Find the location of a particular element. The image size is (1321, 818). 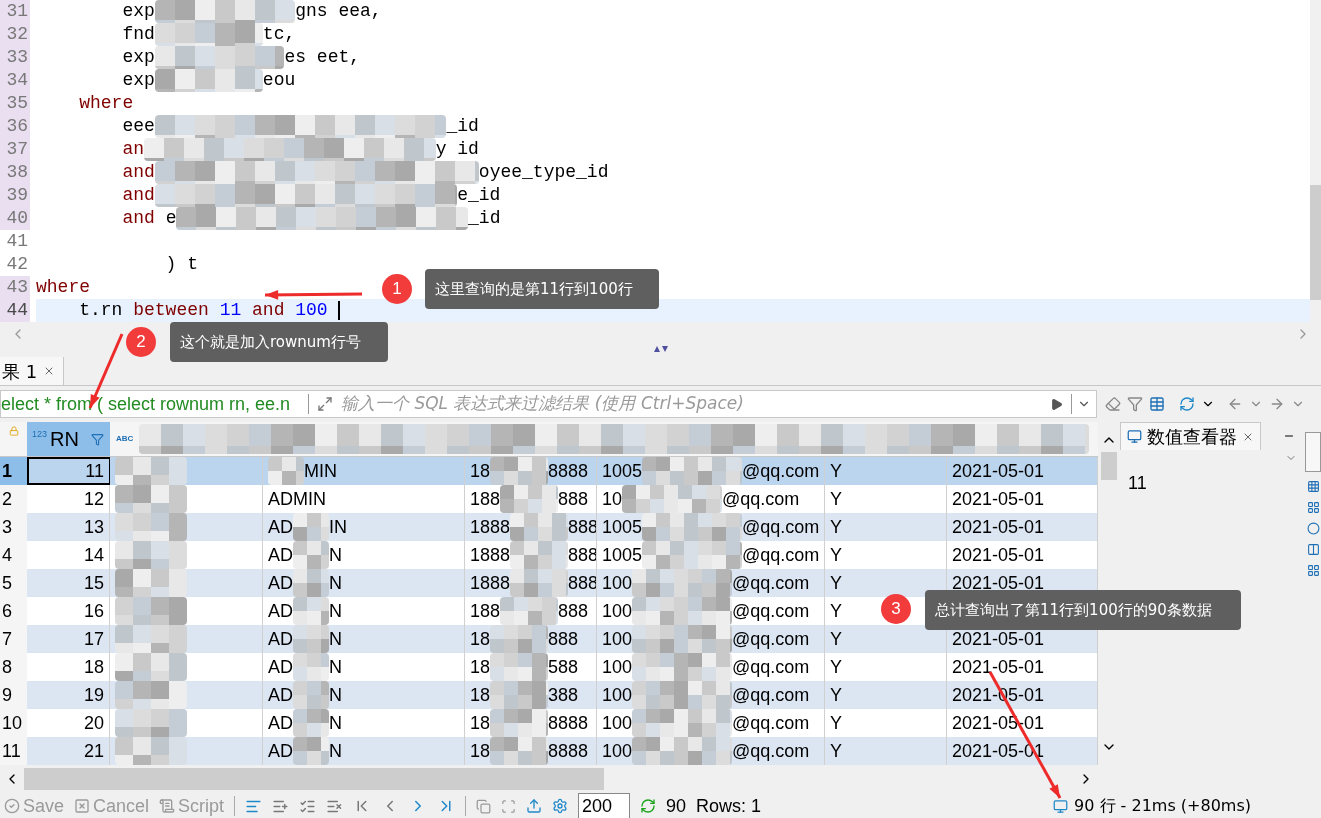

table-row: 7 17 AD N 18 888 100 @qq.com Y 2021-05-01 is located at coordinates (549, 639).